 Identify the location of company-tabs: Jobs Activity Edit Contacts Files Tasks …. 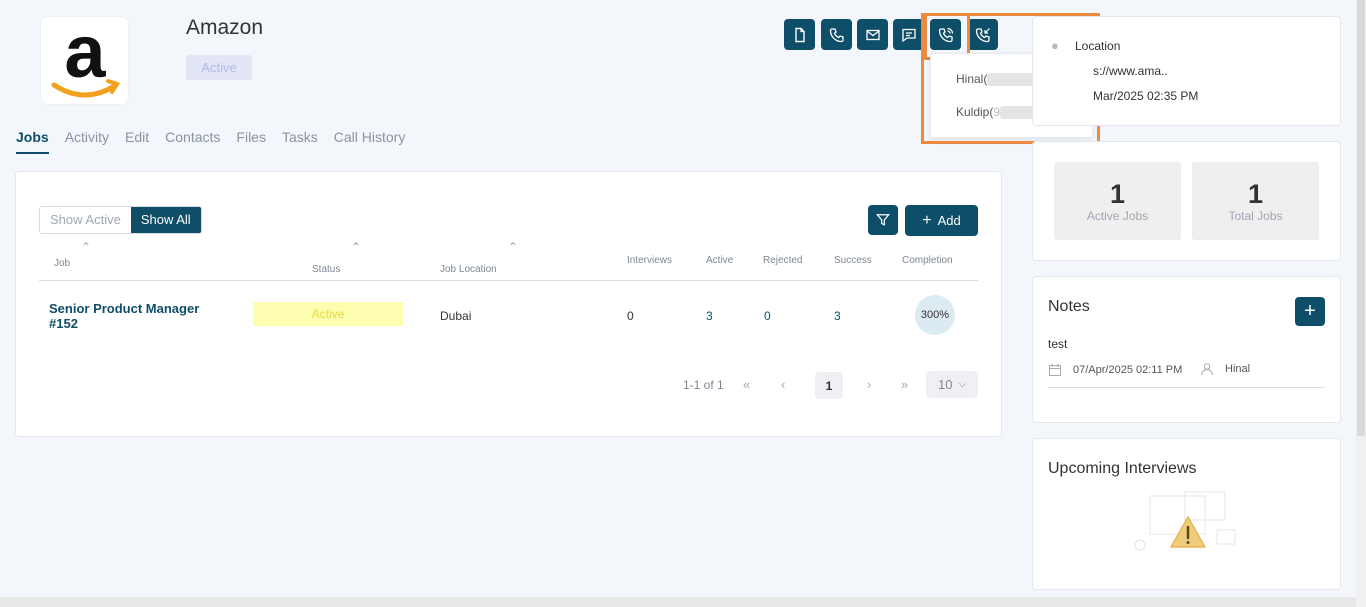
(218, 141).